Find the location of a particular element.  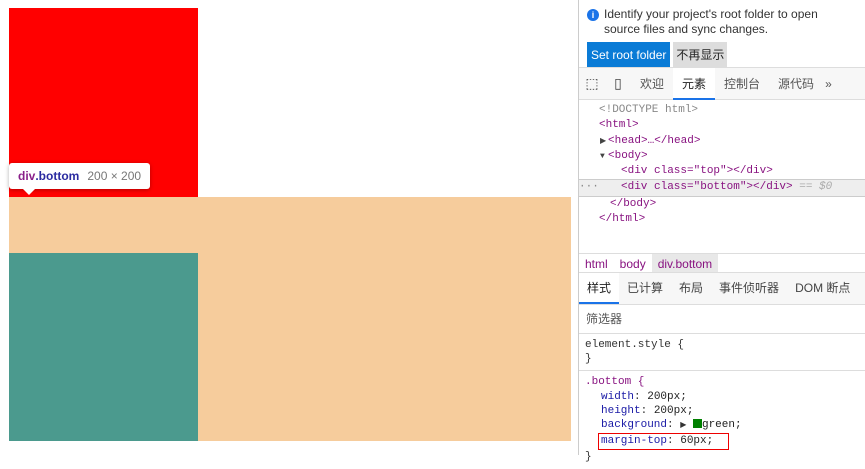

tooltip-size: 200 × 200 is located at coordinates (114, 176).